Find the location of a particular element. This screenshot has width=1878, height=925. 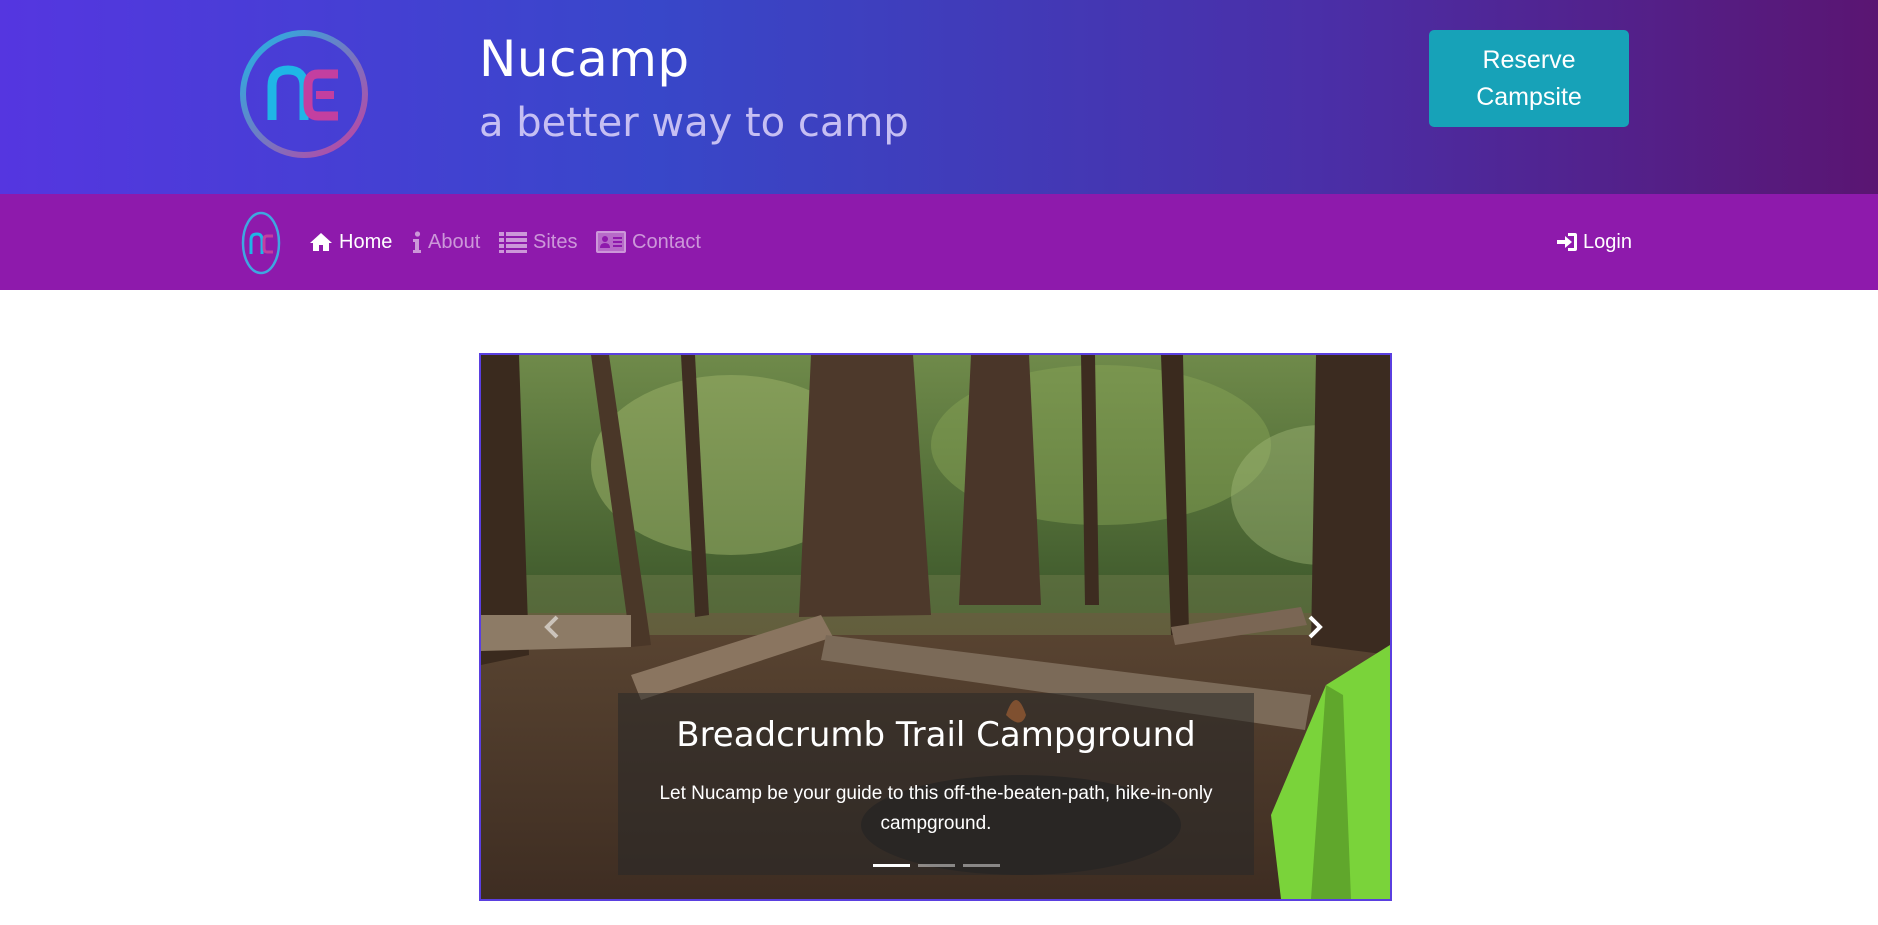

nav-item-about: About is located at coordinates (446, 242).